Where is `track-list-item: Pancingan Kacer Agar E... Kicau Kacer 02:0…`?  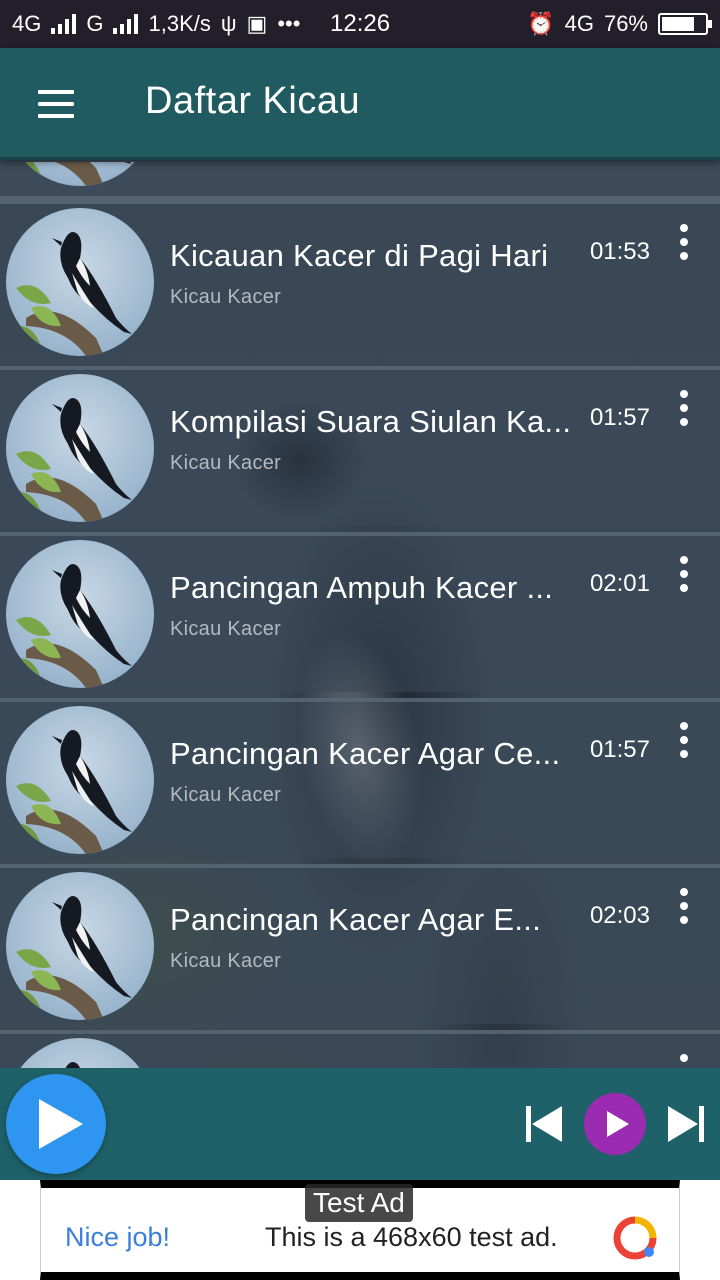 track-list-item: Pancingan Kacer Agar E... Kicau Kacer 02:0… is located at coordinates (360, 944).